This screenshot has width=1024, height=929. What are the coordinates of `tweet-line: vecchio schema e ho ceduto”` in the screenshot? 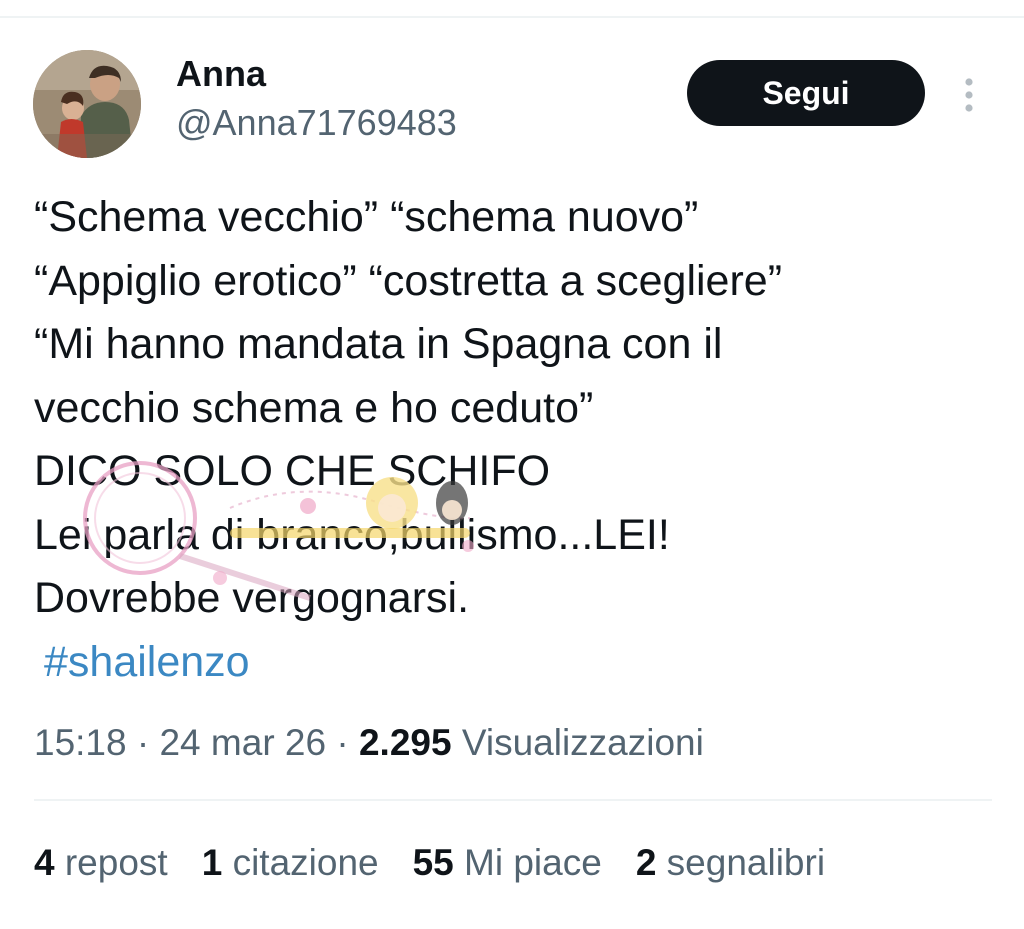 It's located at (314, 407).